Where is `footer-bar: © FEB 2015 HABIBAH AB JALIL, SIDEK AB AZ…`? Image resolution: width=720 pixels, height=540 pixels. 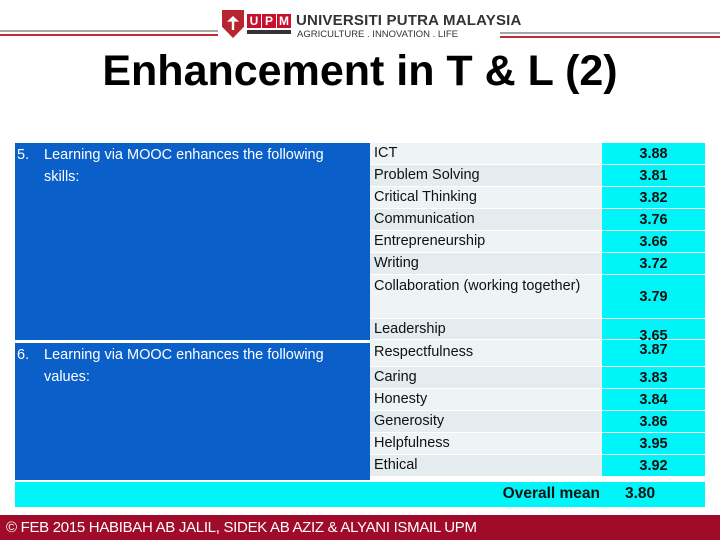
footer-bar: © FEB 2015 HABIBAH AB JALIL, SIDEK AB AZ… is located at coordinates (360, 527).